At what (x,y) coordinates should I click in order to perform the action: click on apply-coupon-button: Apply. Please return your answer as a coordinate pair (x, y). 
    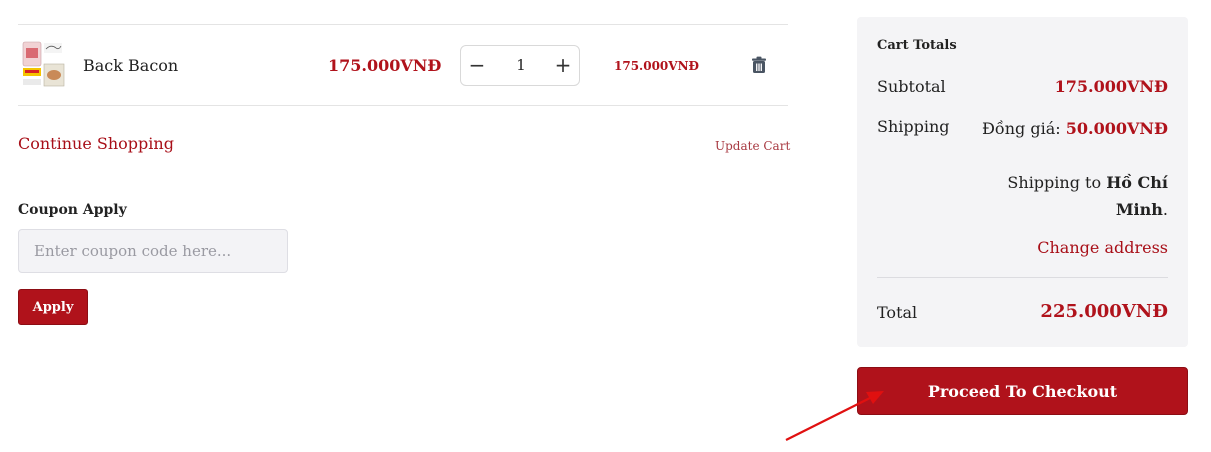
    Looking at the image, I should click on (53, 307).